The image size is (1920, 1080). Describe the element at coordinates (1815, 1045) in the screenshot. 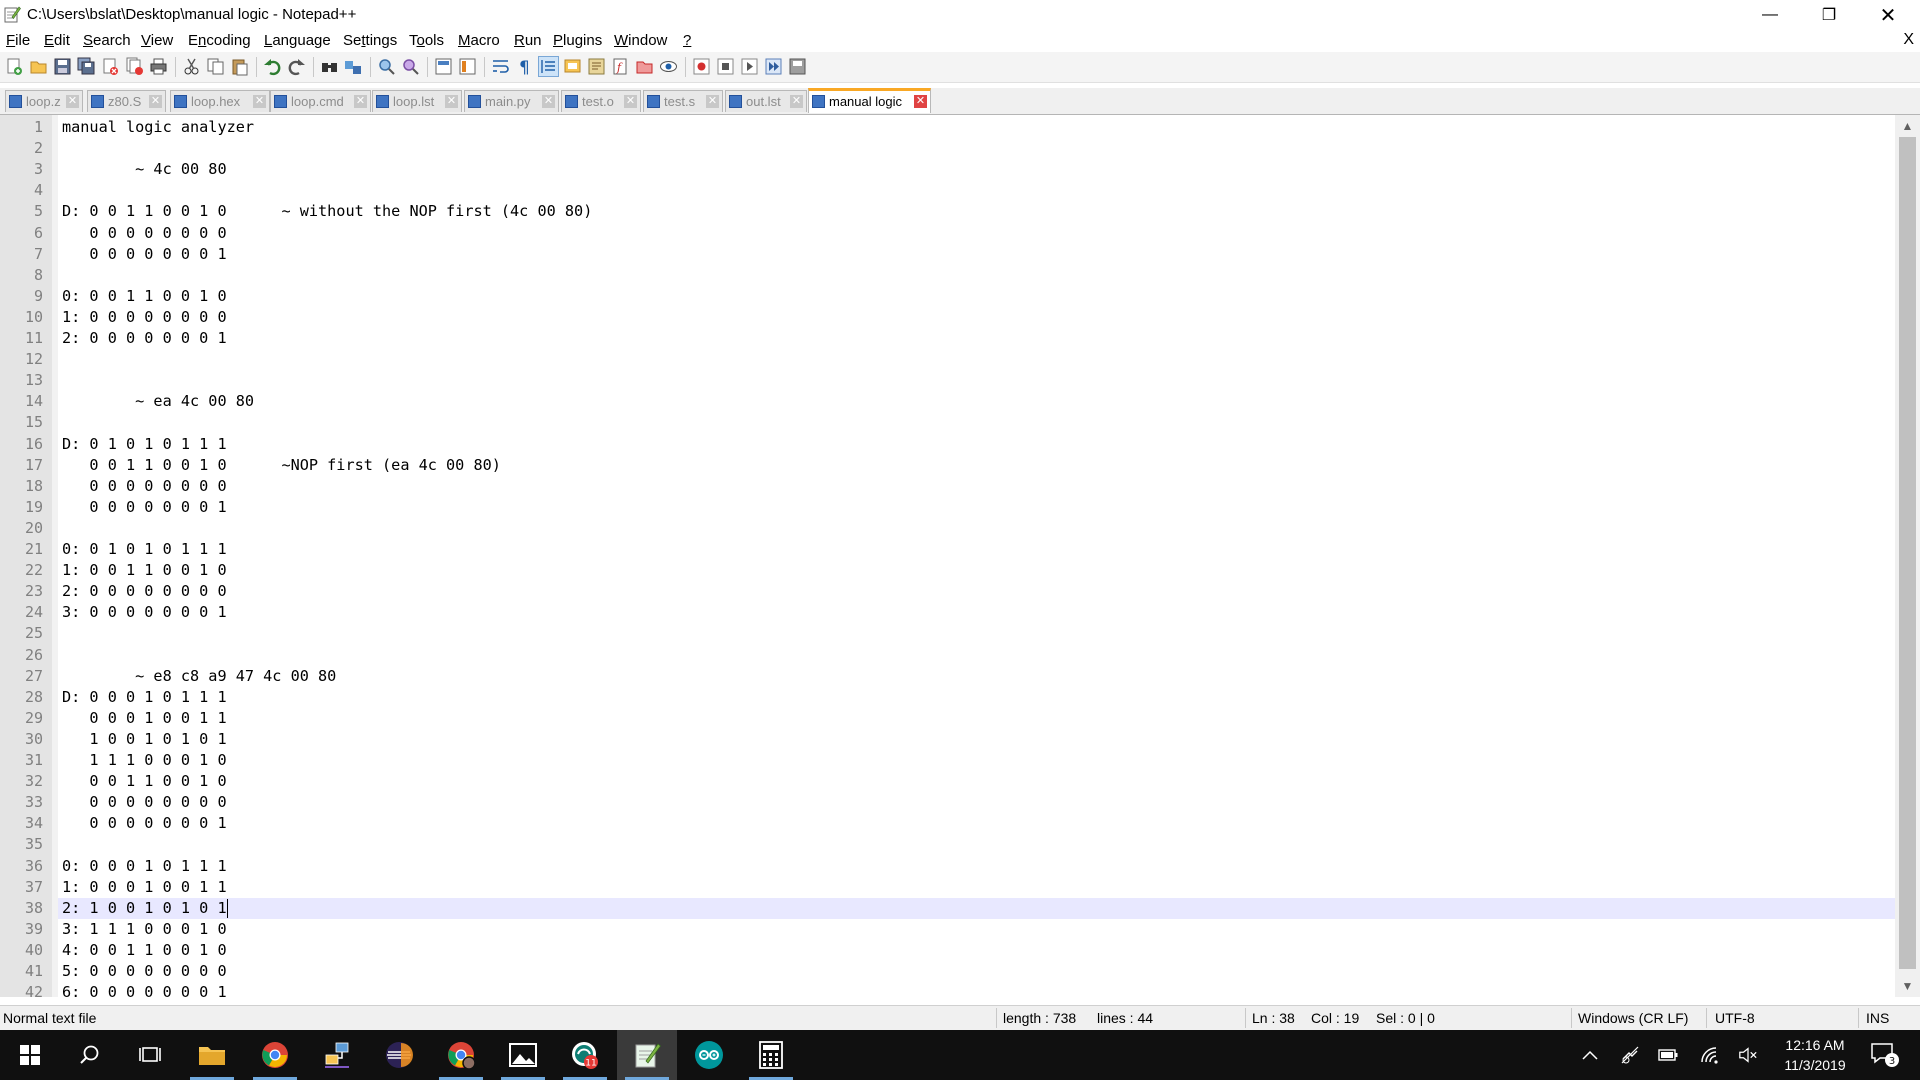

I see `clock-time: 12:16 AM` at that location.